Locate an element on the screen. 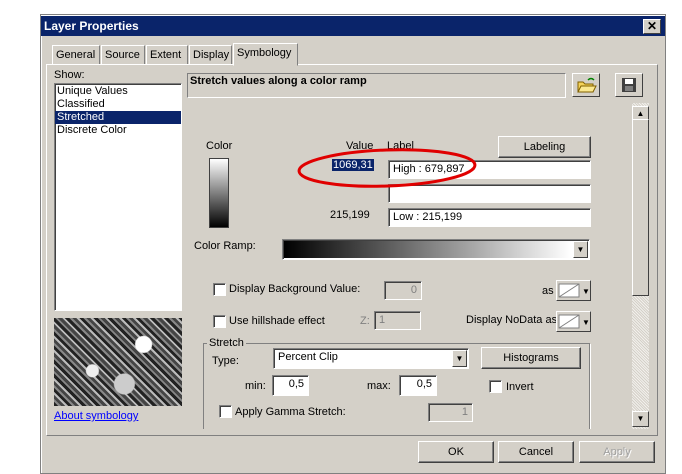  list-item-stretched: Stretched is located at coordinates (118, 117).